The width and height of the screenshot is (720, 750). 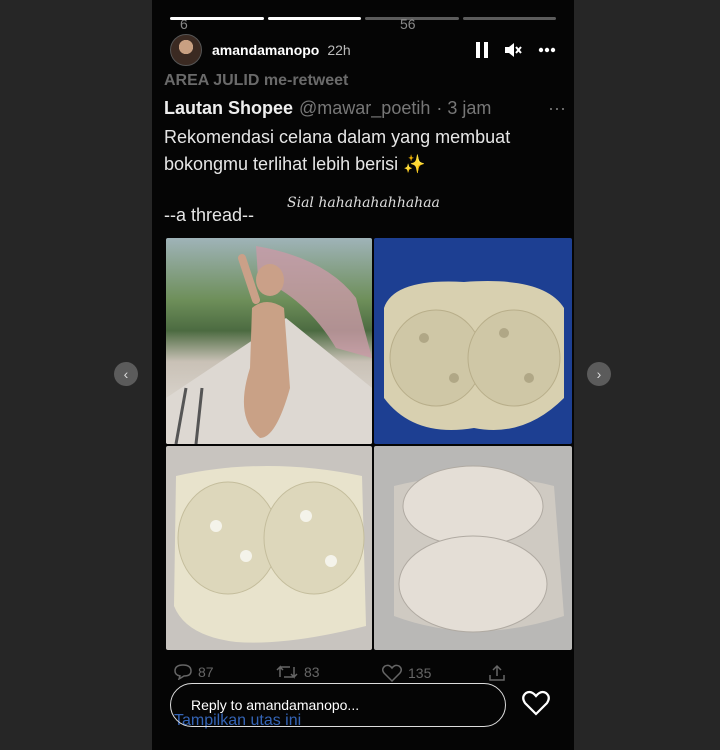 What do you see at coordinates (363, 18) in the screenshot?
I see `story-progress` at bounding box center [363, 18].